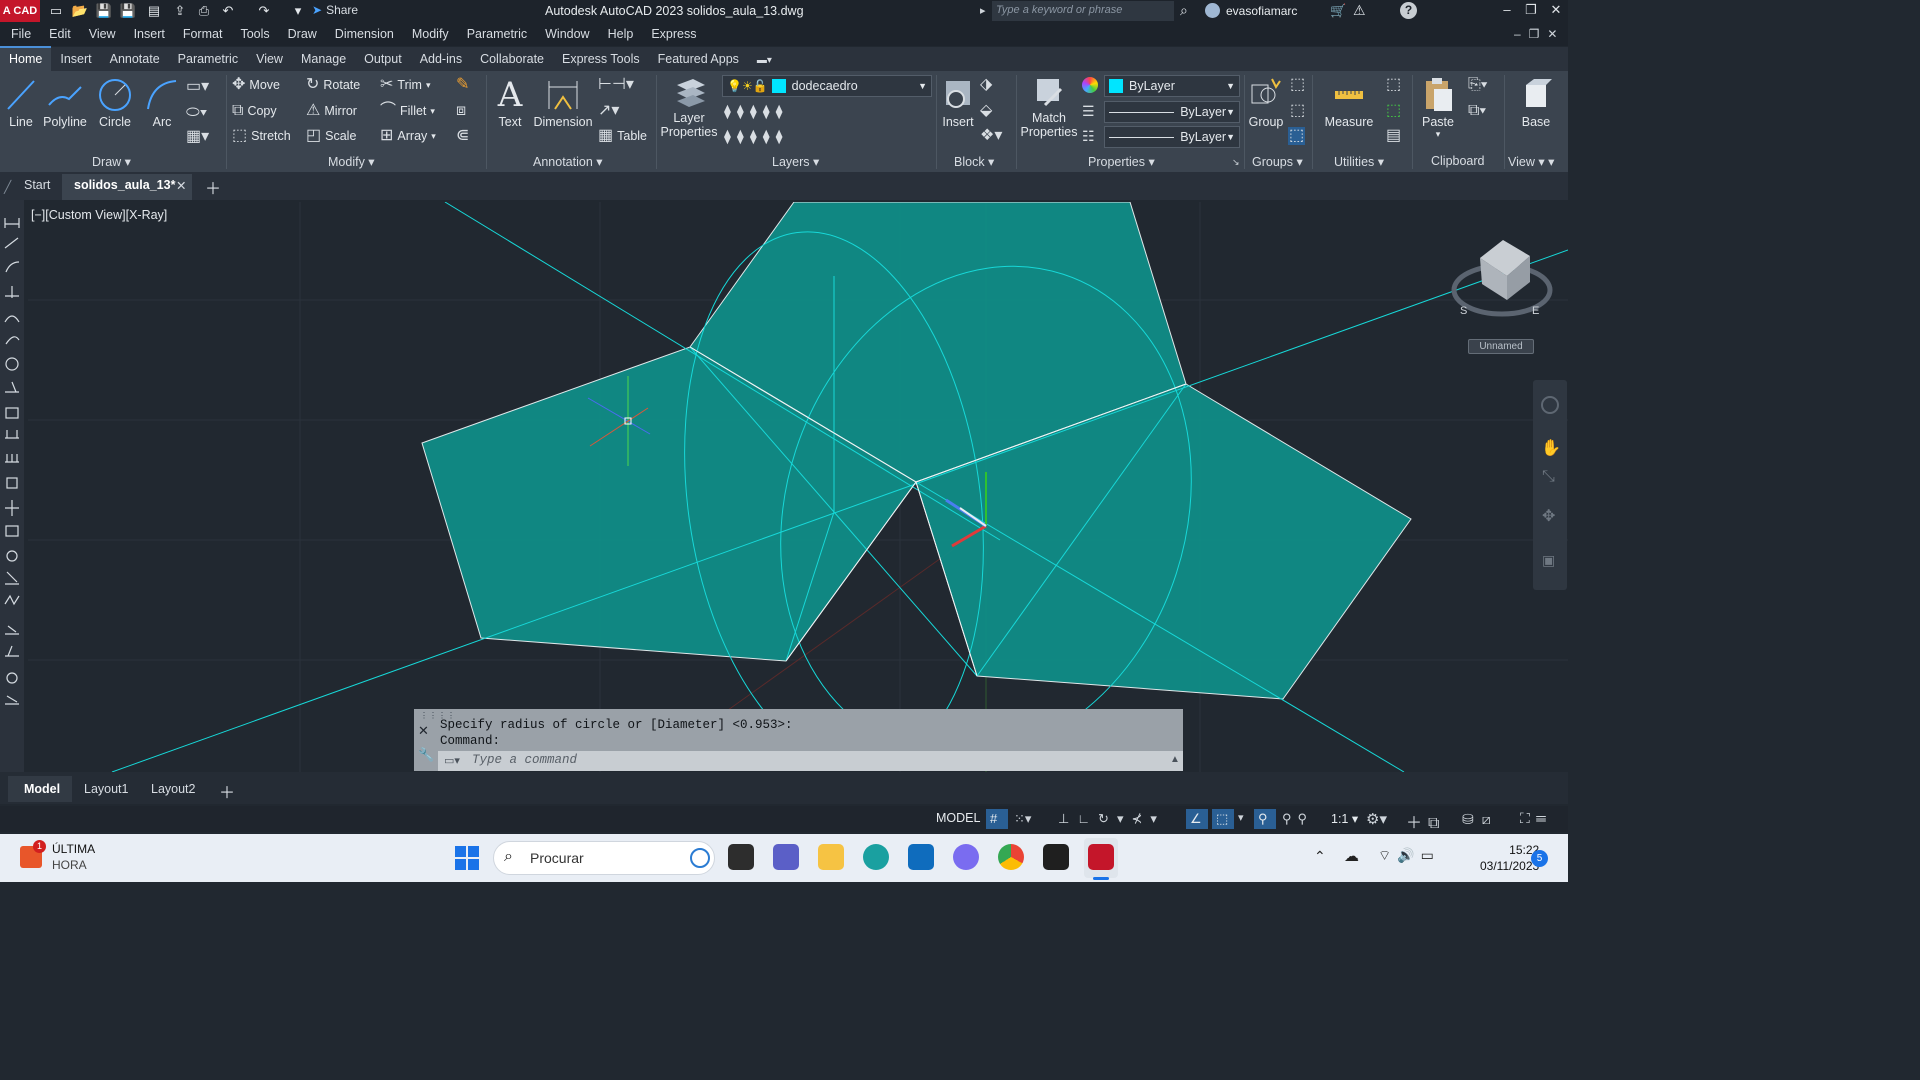  I want to click on close-tab-icon: ✕, so click(181, 185).